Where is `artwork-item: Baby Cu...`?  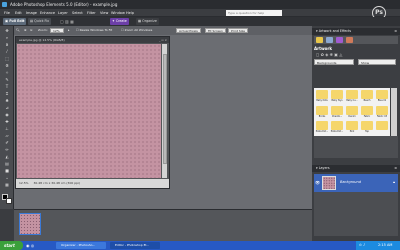 artwork-item: Baby Cu... is located at coordinates (352, 97).